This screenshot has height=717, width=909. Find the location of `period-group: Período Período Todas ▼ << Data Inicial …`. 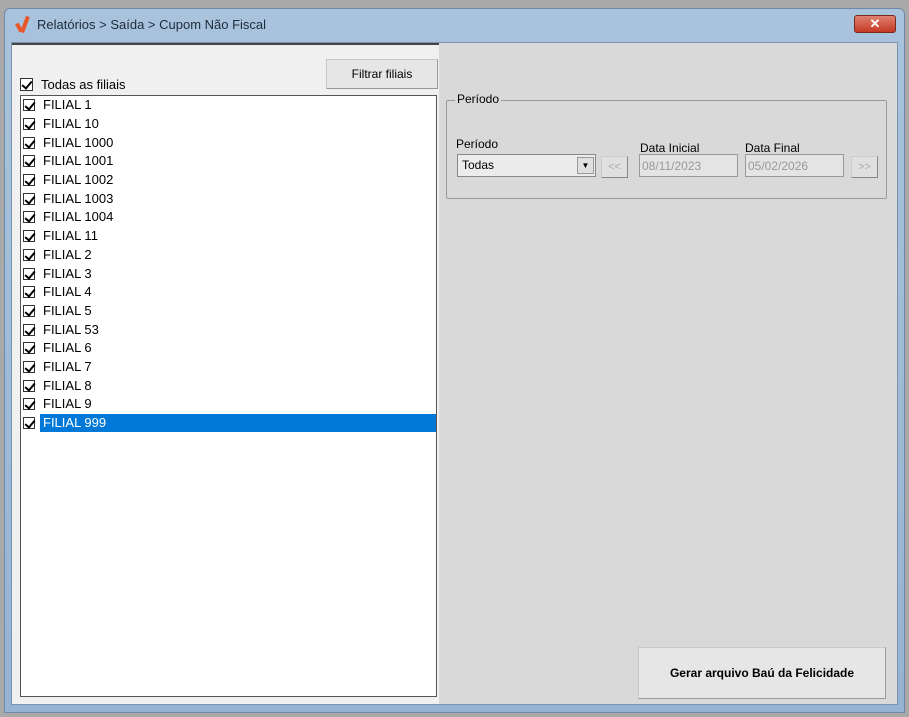

period-group: Período Período Todas ▼ << Data Inicial … is located at coordinates (666, 145).